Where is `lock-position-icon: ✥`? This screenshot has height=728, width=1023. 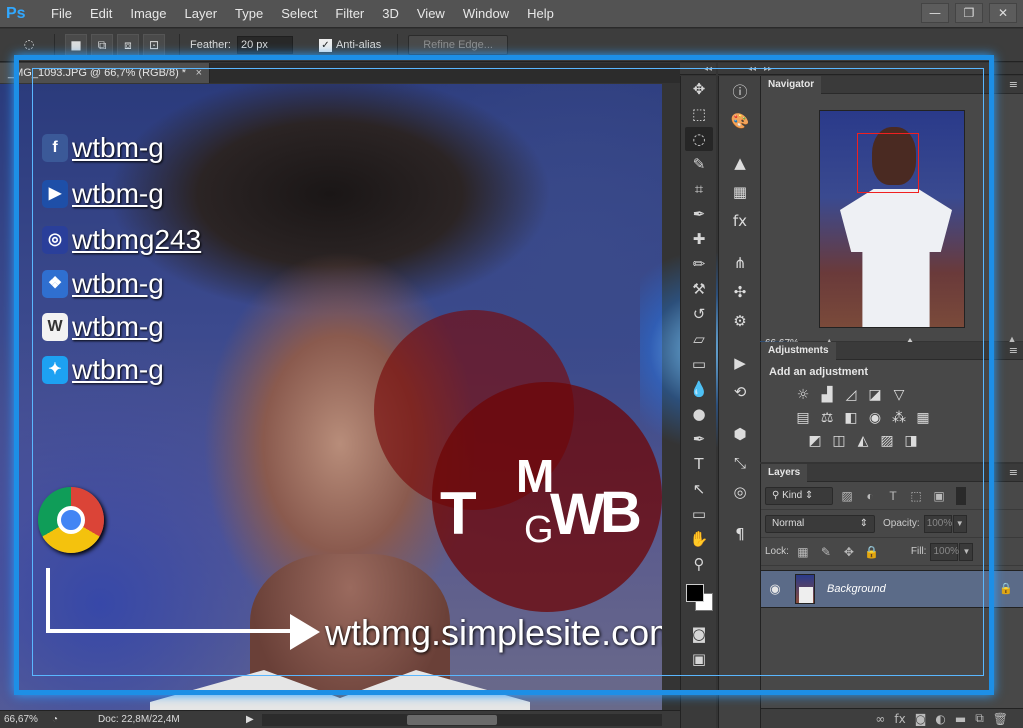 lock-position-icon: ✥ is located at coordinates (849, 552).